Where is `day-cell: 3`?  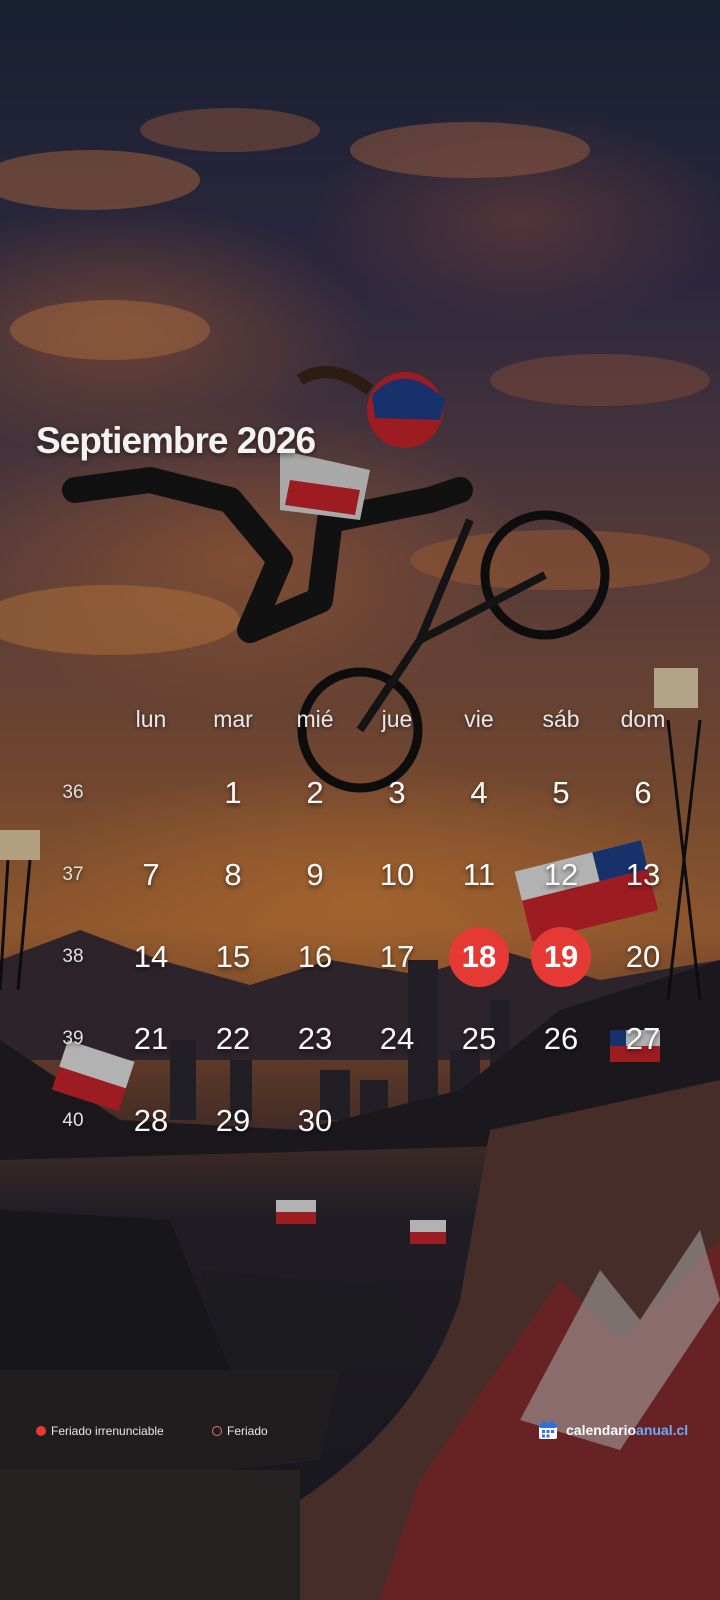
day-cell: 3 is located at coordinates (397, 792).